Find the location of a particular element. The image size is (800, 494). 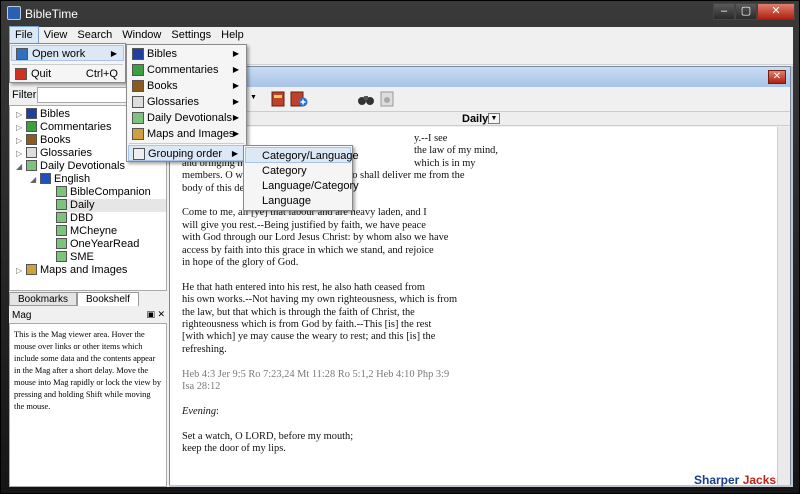

tree-item-daily: Daily is located at coordinates (111, 205).